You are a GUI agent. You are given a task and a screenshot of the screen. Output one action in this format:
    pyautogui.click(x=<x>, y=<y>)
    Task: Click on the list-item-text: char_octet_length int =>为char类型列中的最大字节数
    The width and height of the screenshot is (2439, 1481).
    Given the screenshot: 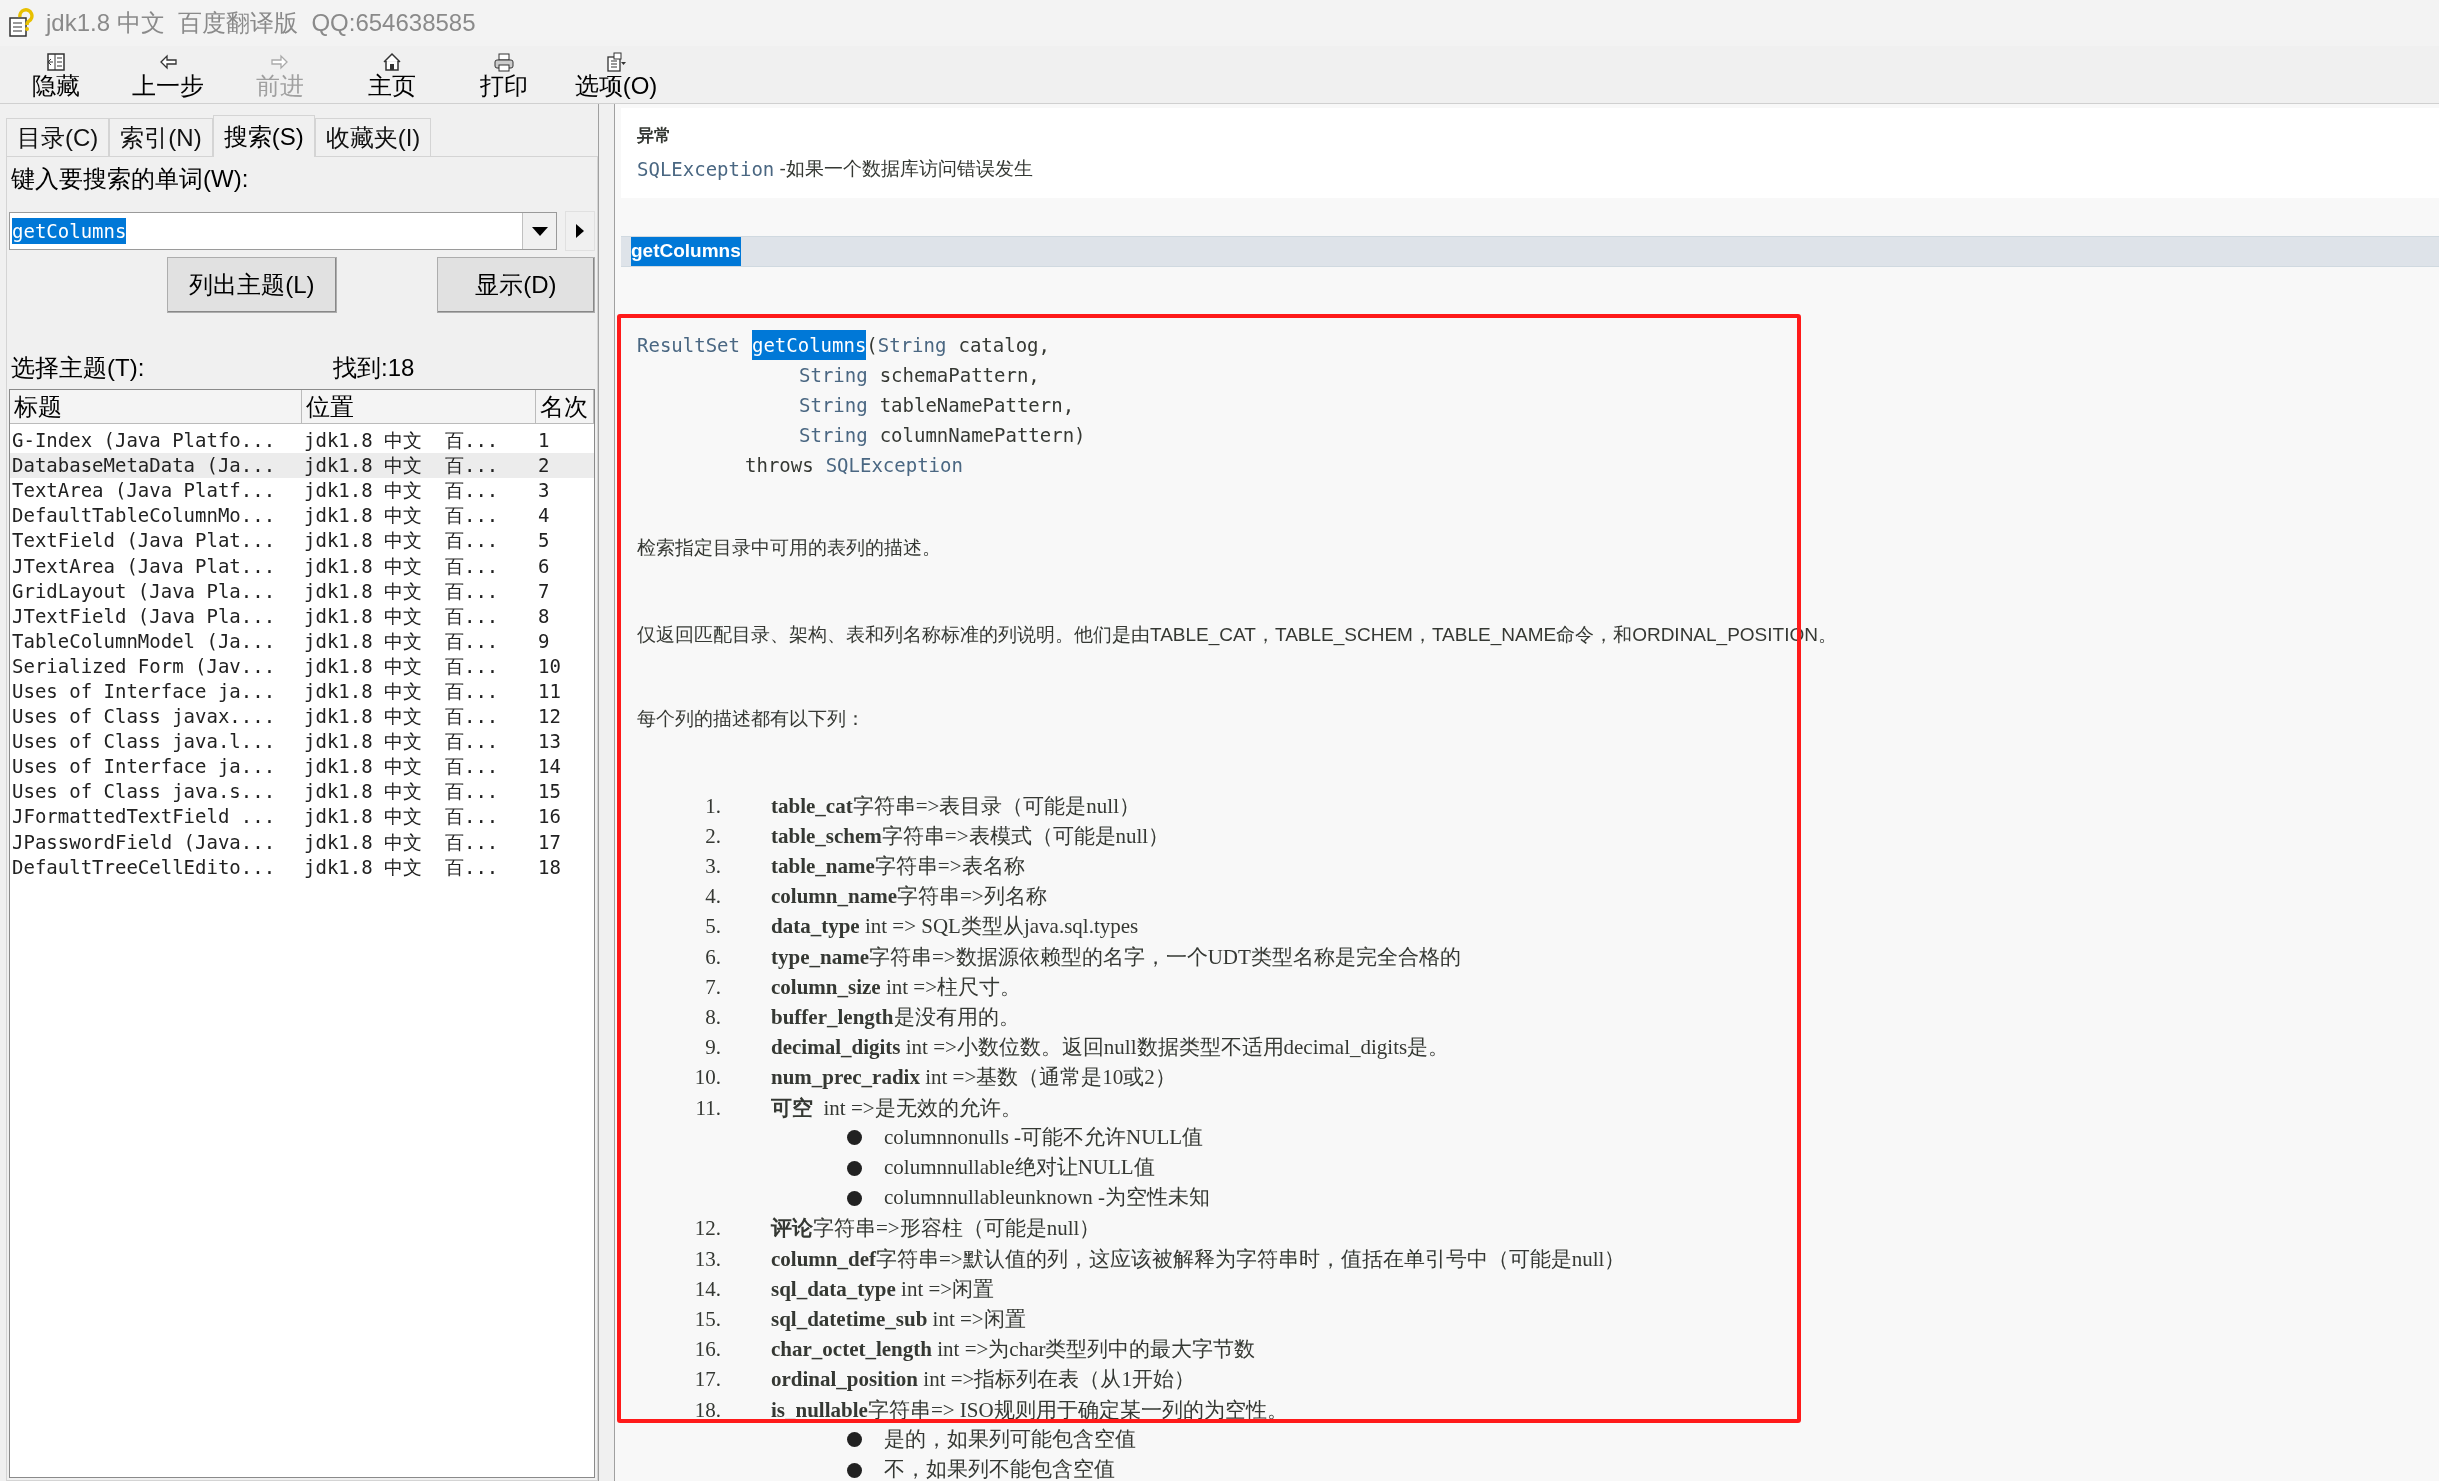 What is the action you would take?
    pyautogui.click(x=1013, y=1350)
    